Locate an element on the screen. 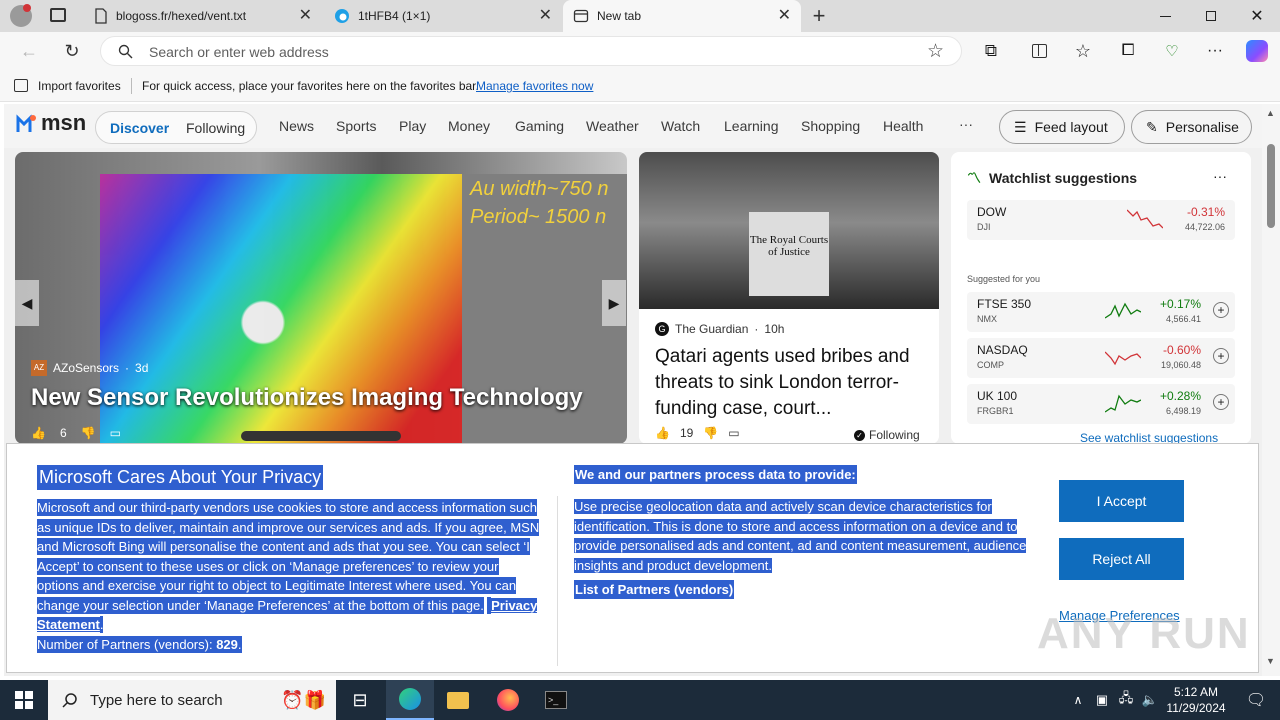 The image size is (1280, 720). watchlist-row: FTSE 350 NMX +0.17% 4,566.41 + is located at coordinates (1101, 312).